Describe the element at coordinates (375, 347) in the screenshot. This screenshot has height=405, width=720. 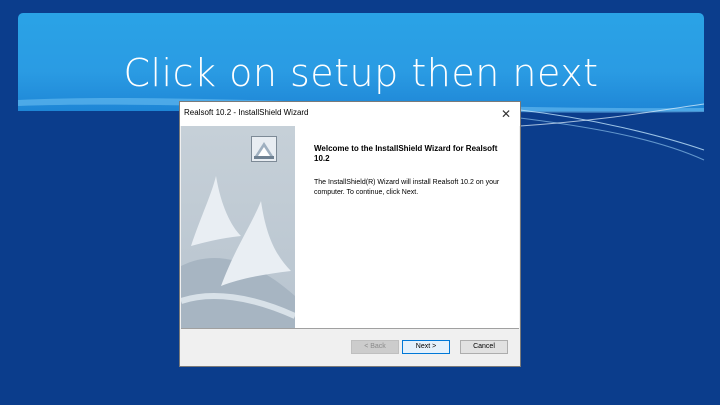
I see `back-button: < Back` at that location.